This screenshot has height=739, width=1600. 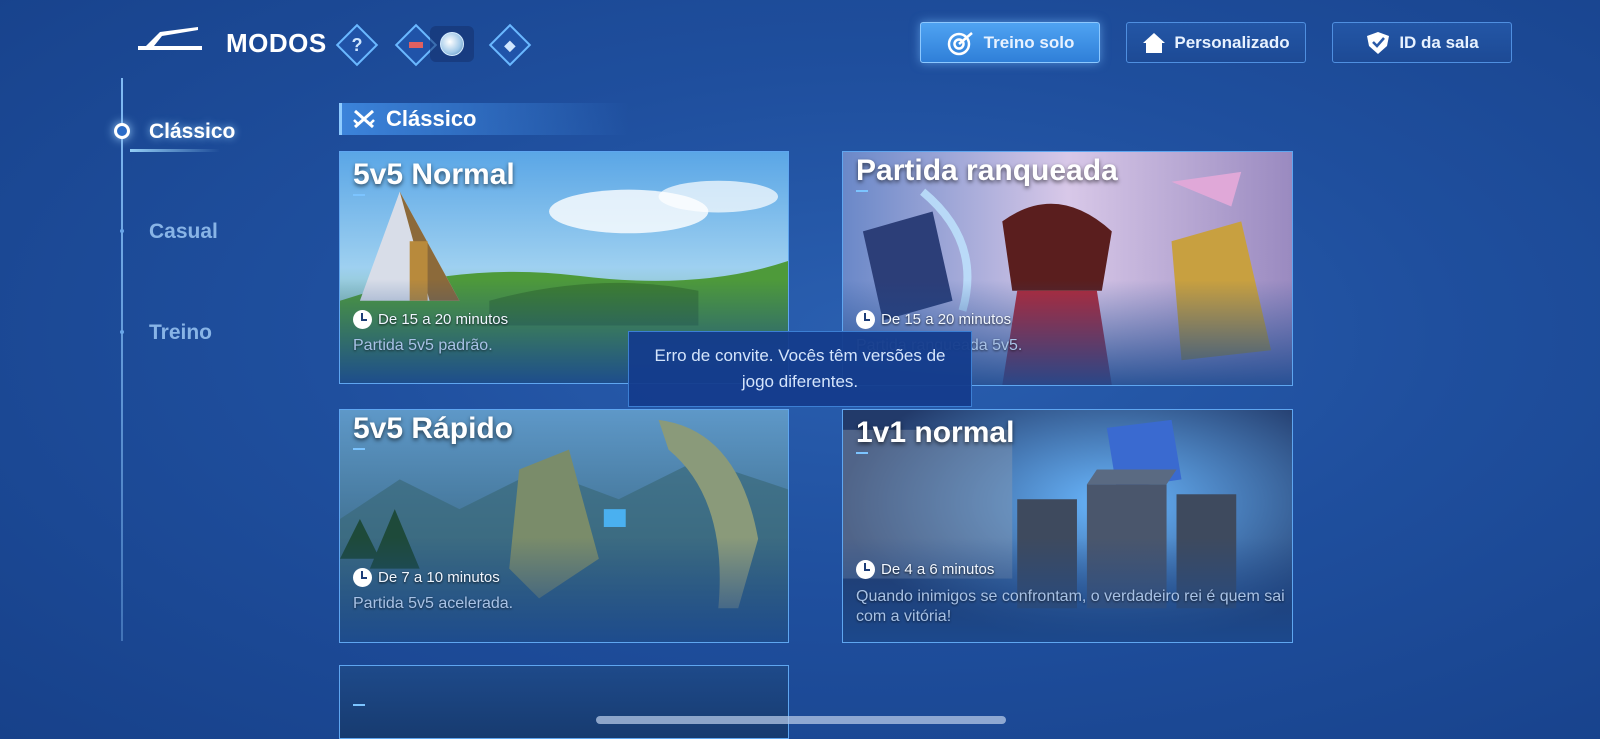 I want to click on card-title-underline, so click(x=359, y=705).